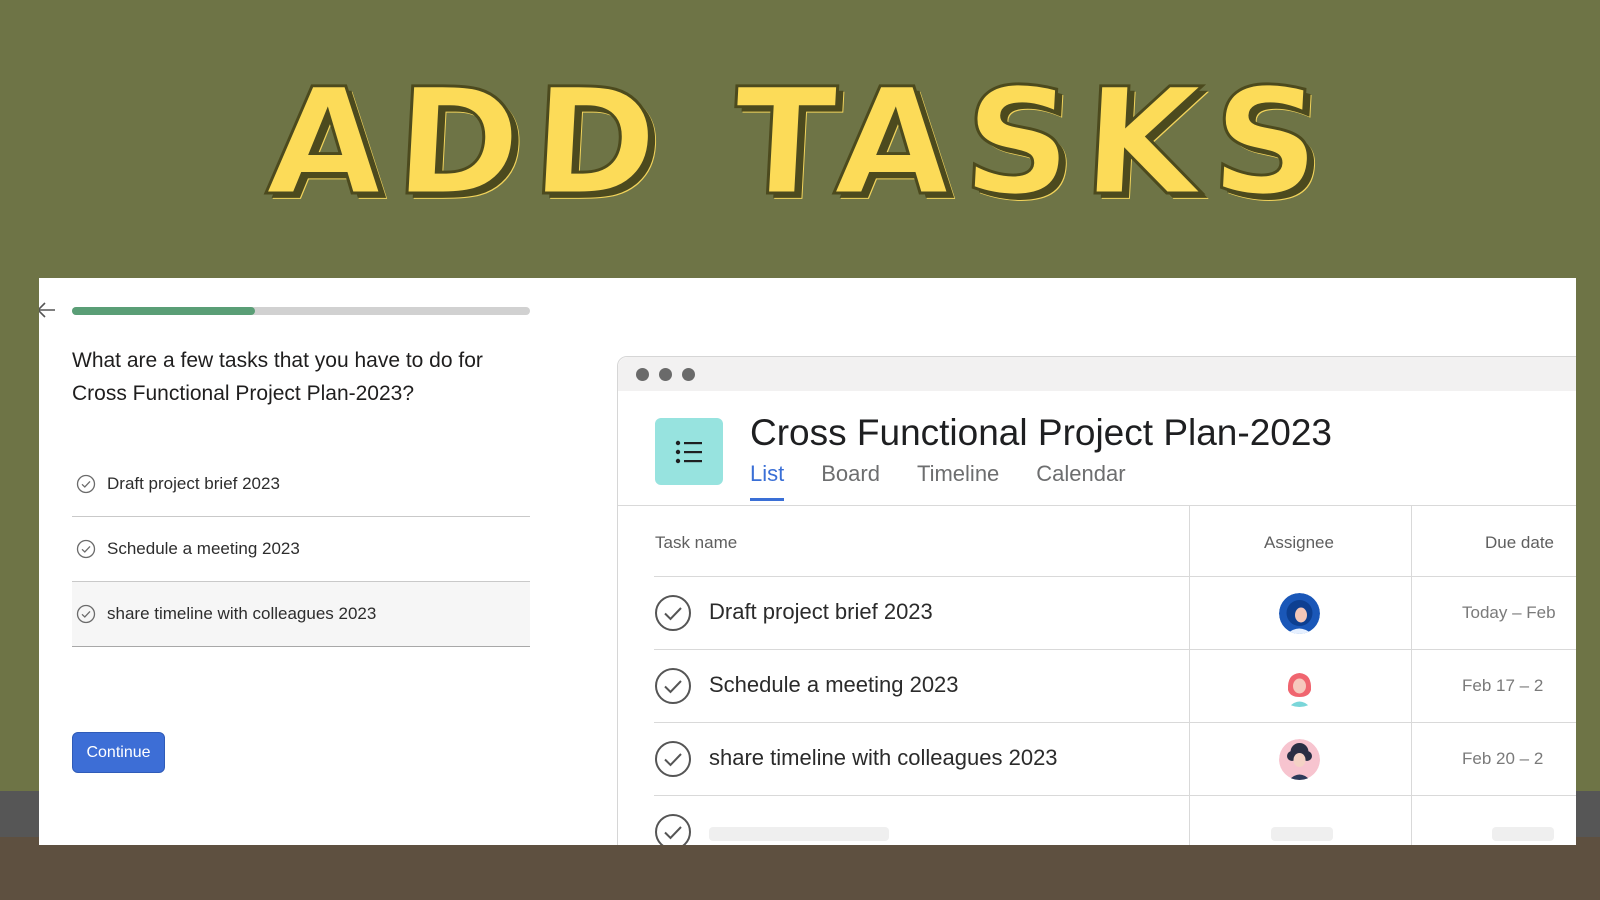 The height and width of the screenshot is (900, 1600). I want to click on list-icon, so click(689, 451).